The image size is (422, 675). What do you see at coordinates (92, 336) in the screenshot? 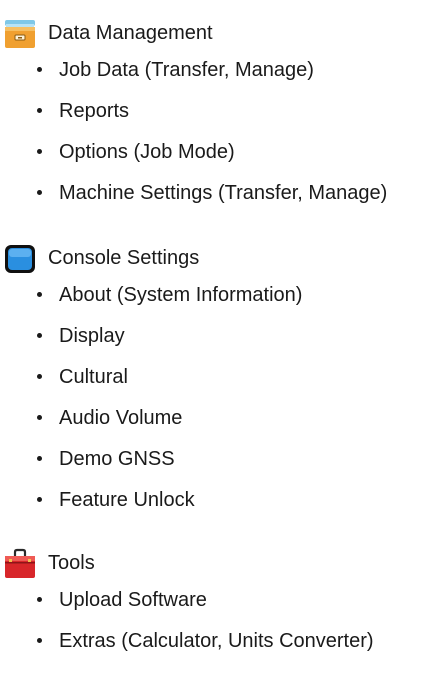
I see `item-label: Display` at bounding box center [92, 336].